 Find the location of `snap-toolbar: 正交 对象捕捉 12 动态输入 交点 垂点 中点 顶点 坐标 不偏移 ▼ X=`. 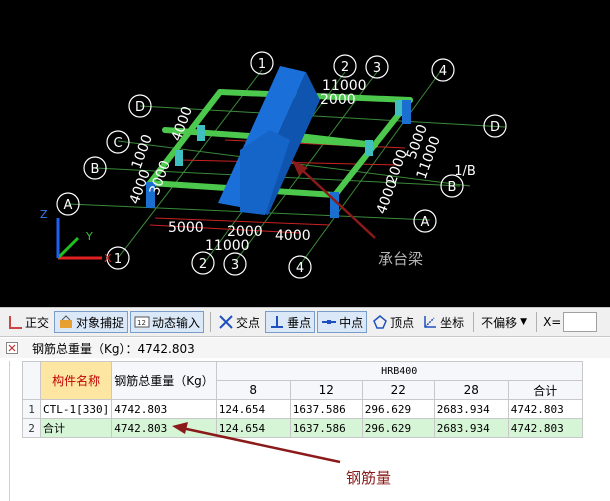

snap-toolbar: 正交 对象捕捉 12 动态输入 交点 垂点 中点 顶点 坐标 不偏移 ▼ X= is located at coordinates (305, 322).